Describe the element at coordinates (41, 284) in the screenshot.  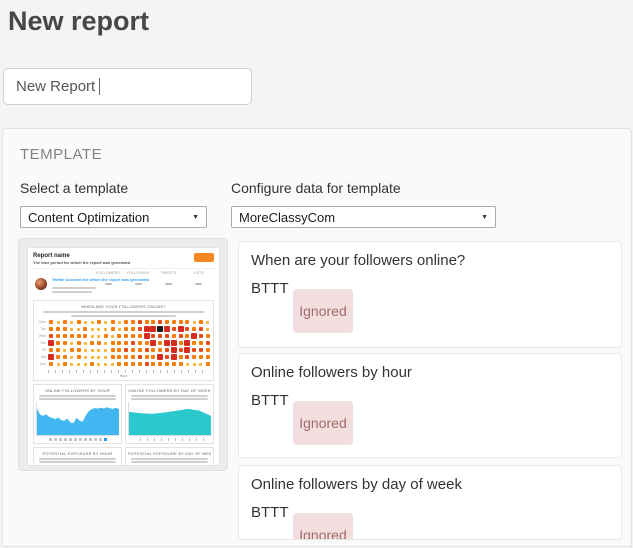
I see `avatar` at that location.